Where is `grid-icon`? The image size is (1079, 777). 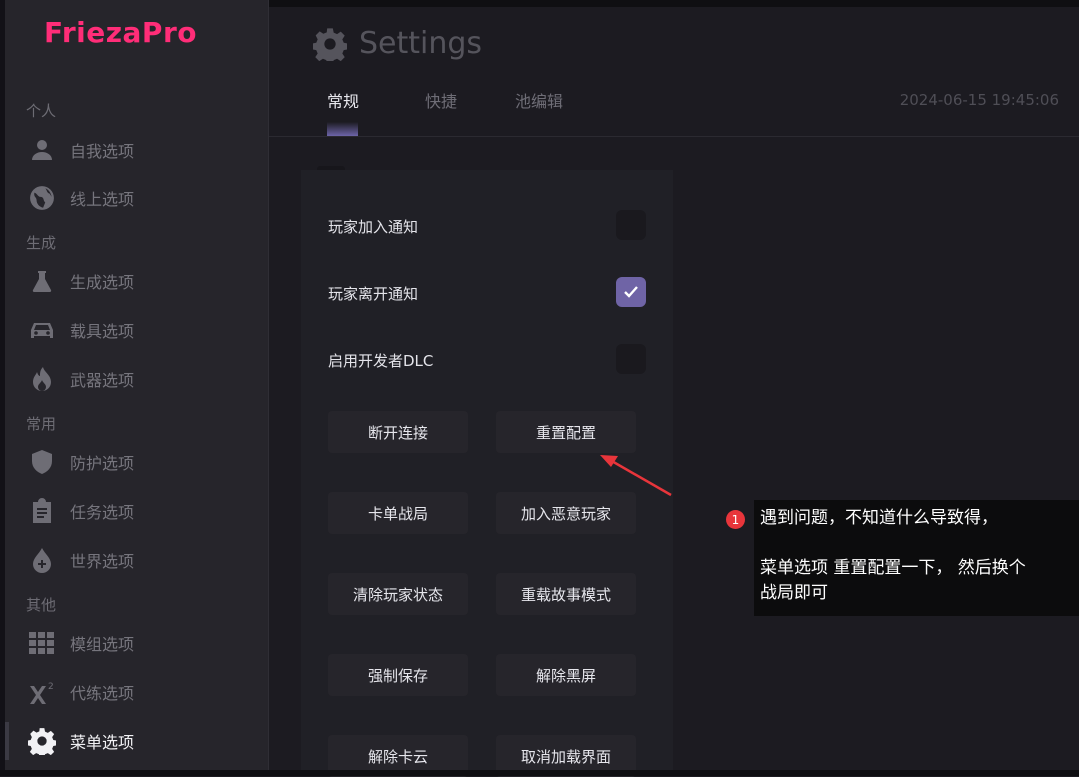 grid-icon is located at coordinates (42, 643).